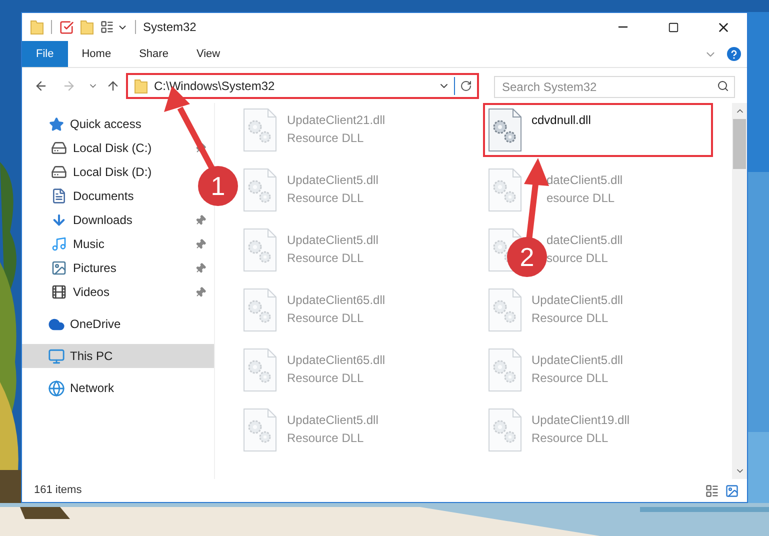 This screenshot has height=536, width=769. I want to click on navigation-label: Music, so click(89, 244).